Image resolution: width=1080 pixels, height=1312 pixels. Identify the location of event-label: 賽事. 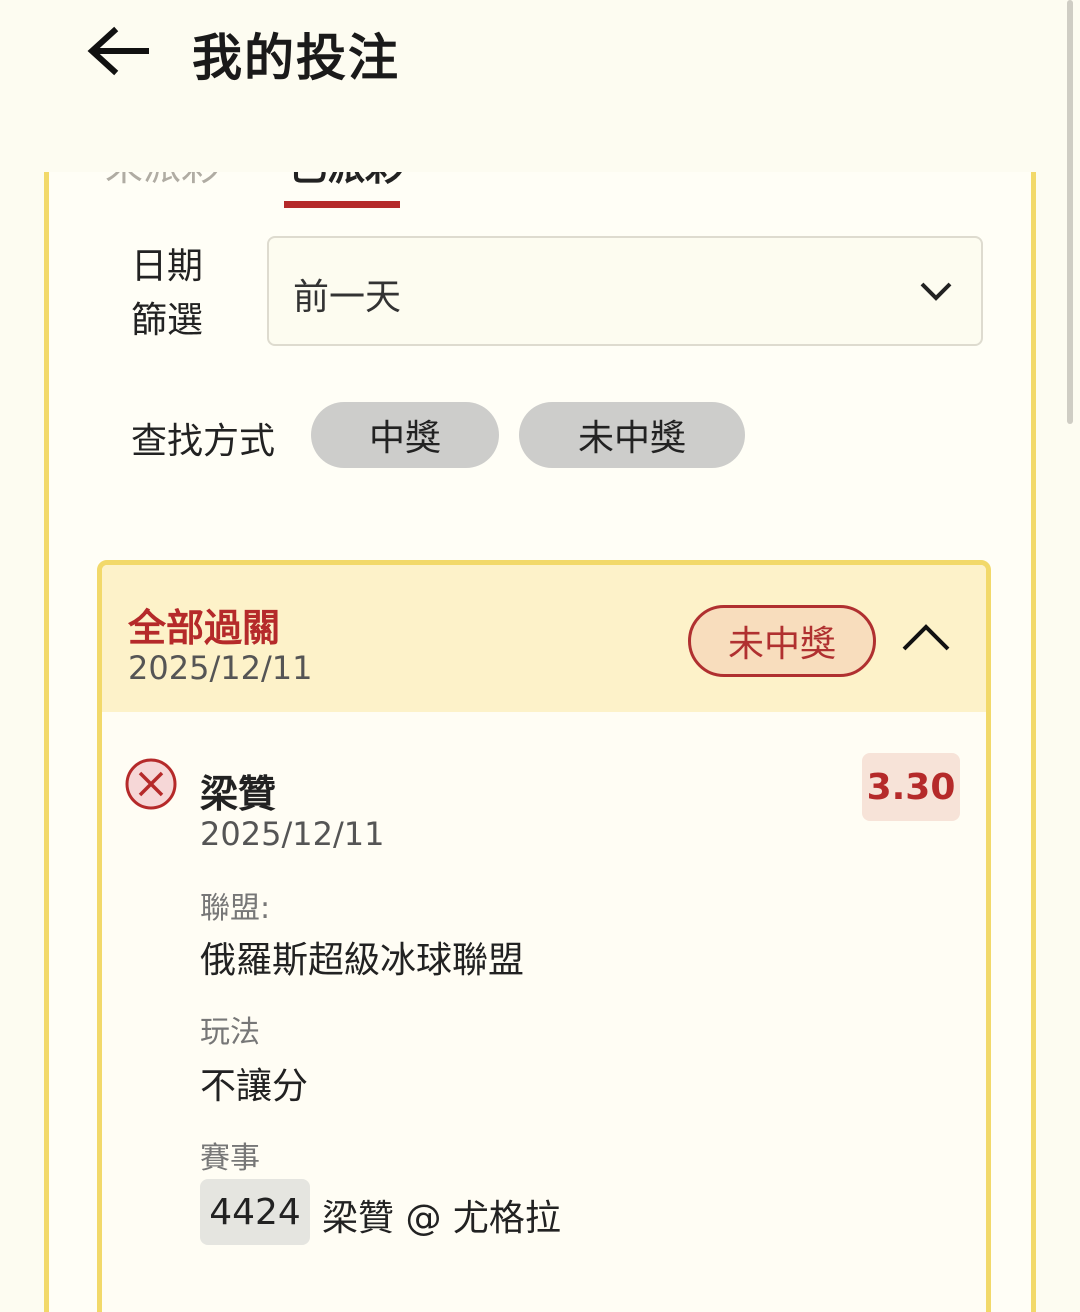
(230, 1158).